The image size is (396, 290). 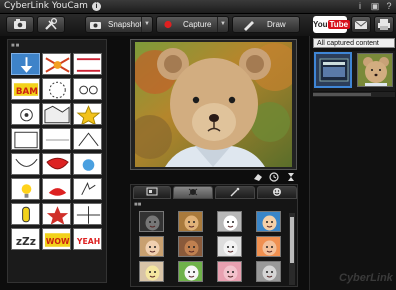 What do you see at coordinates (137, 205) in the screenshot?
I see `effects-grip-icon: ■■` at bounding box center [137, 205].